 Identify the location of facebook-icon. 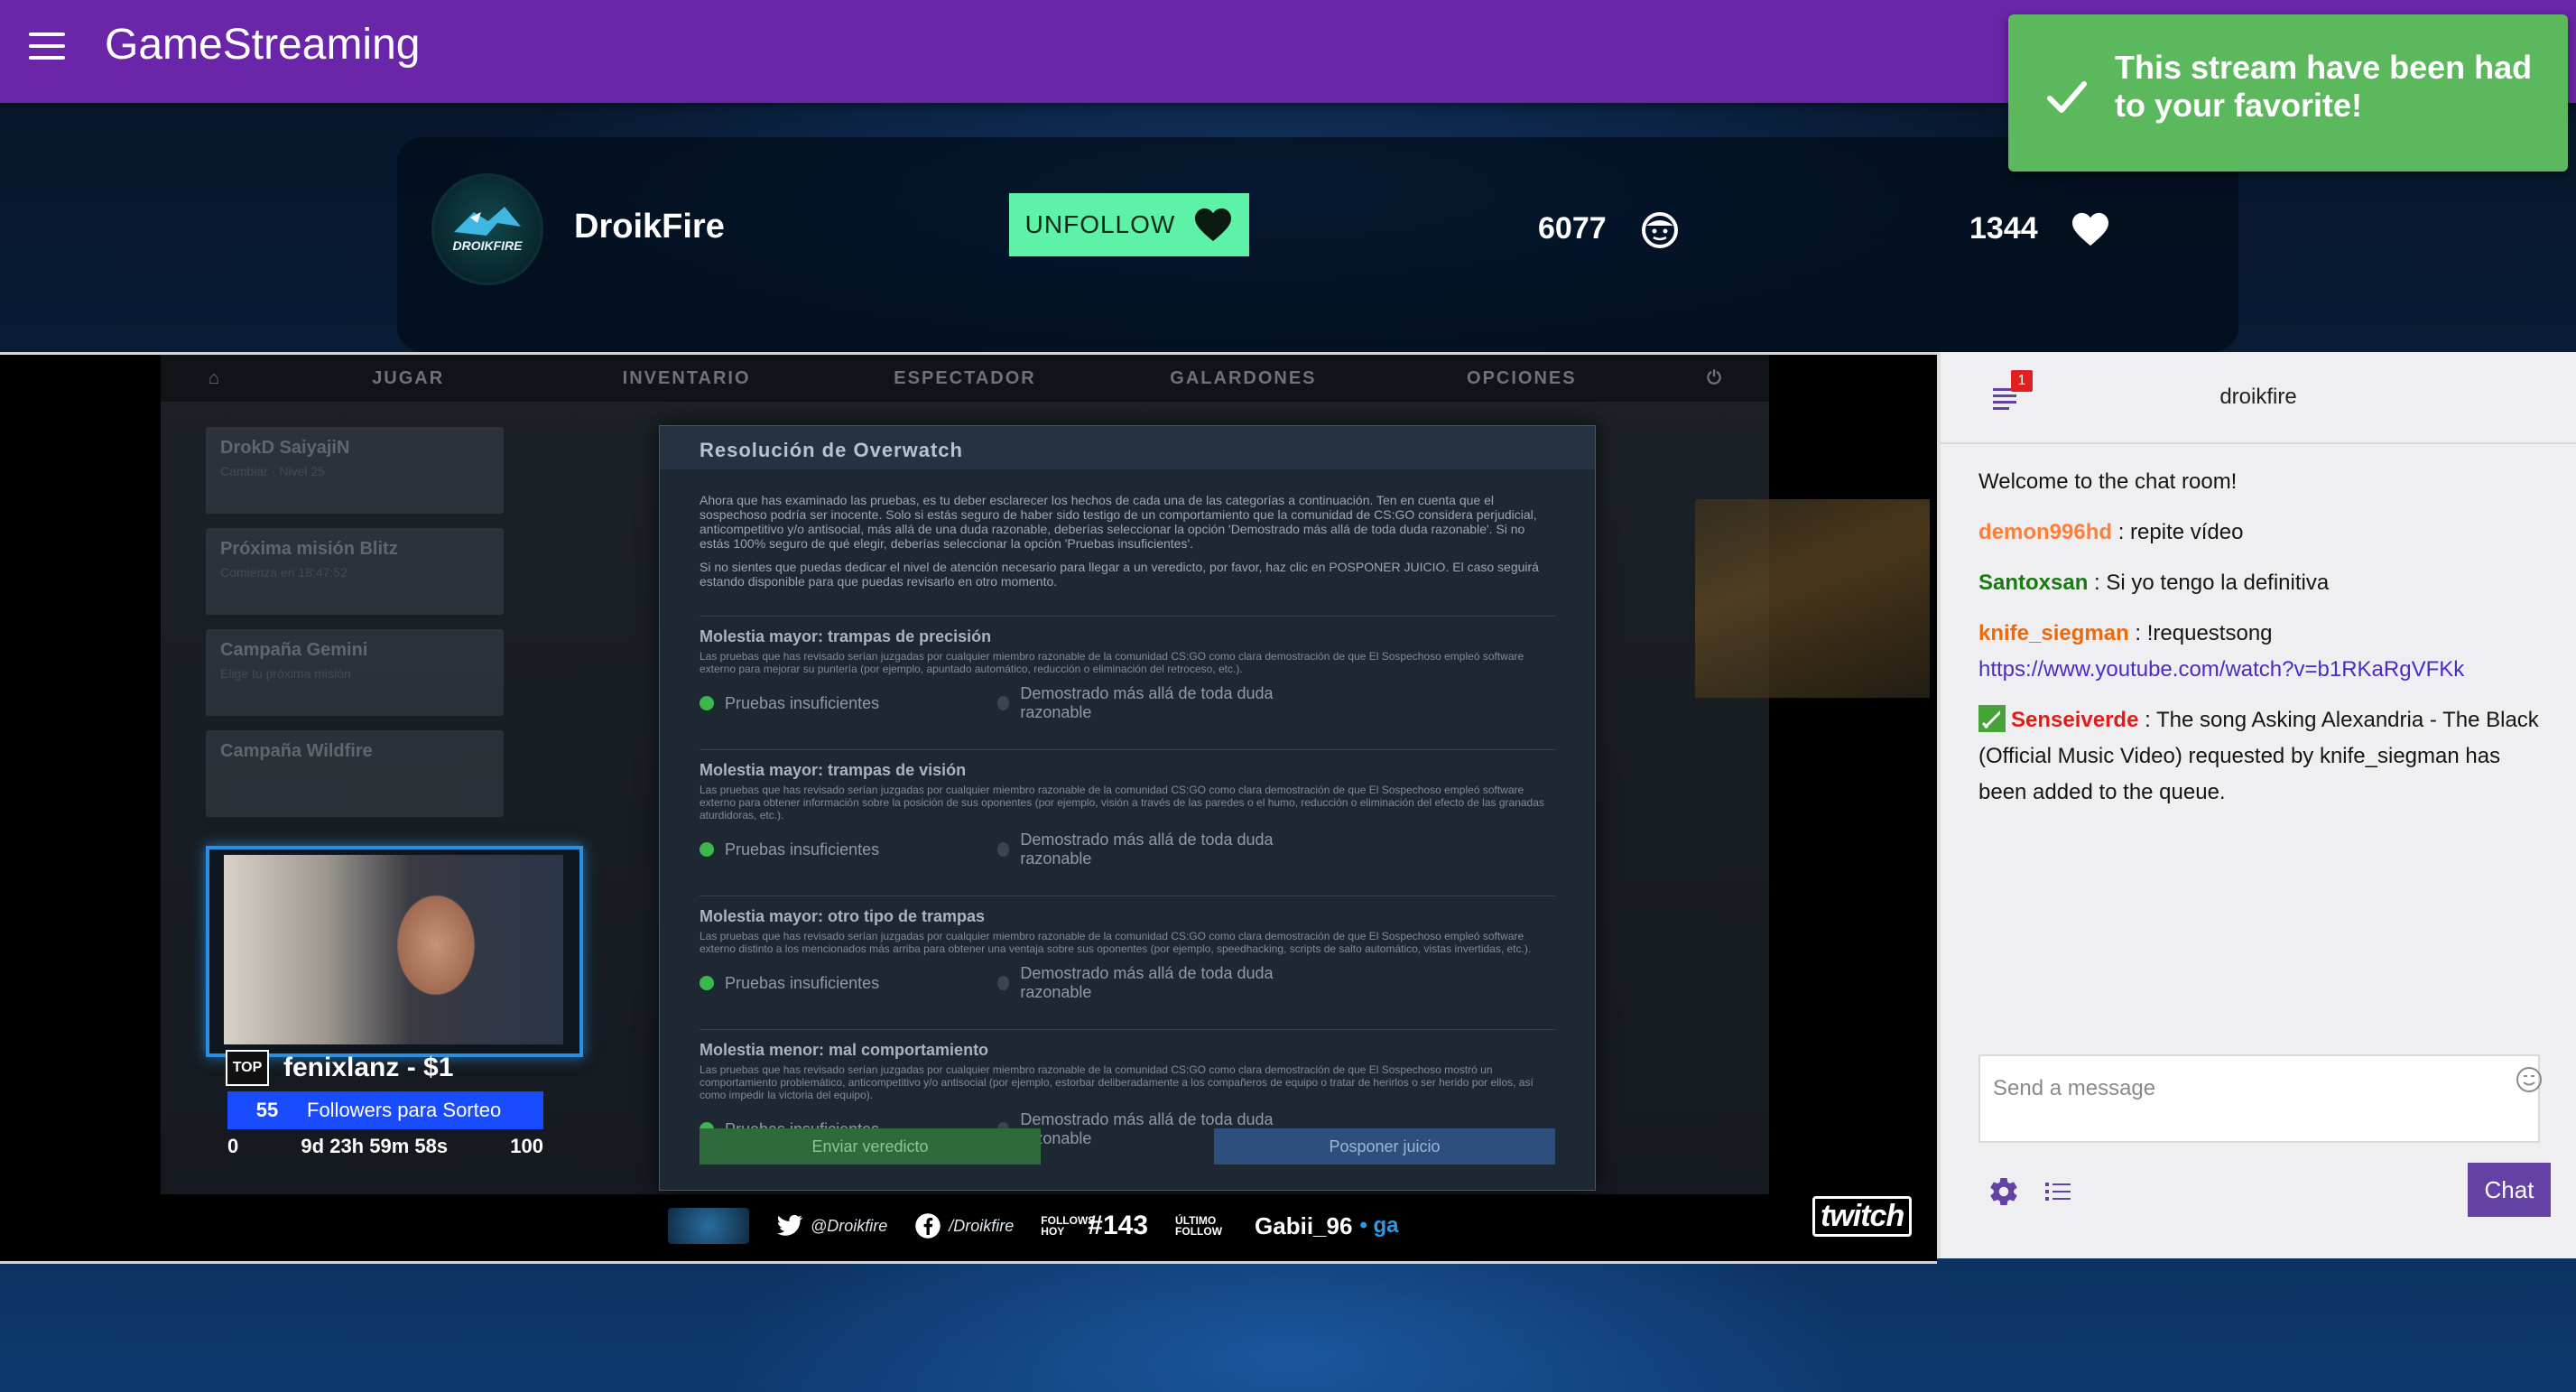
(928, 1226).